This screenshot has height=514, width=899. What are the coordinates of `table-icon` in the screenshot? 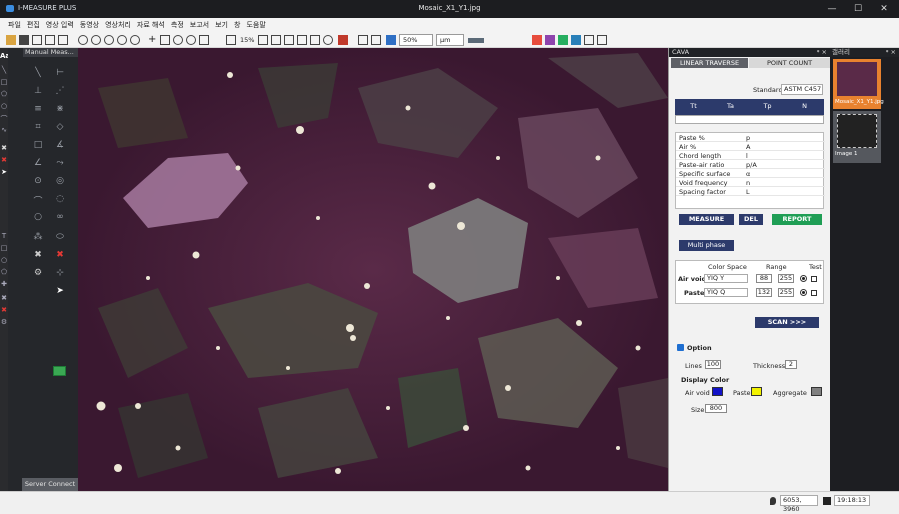 It's located at (376, 40).